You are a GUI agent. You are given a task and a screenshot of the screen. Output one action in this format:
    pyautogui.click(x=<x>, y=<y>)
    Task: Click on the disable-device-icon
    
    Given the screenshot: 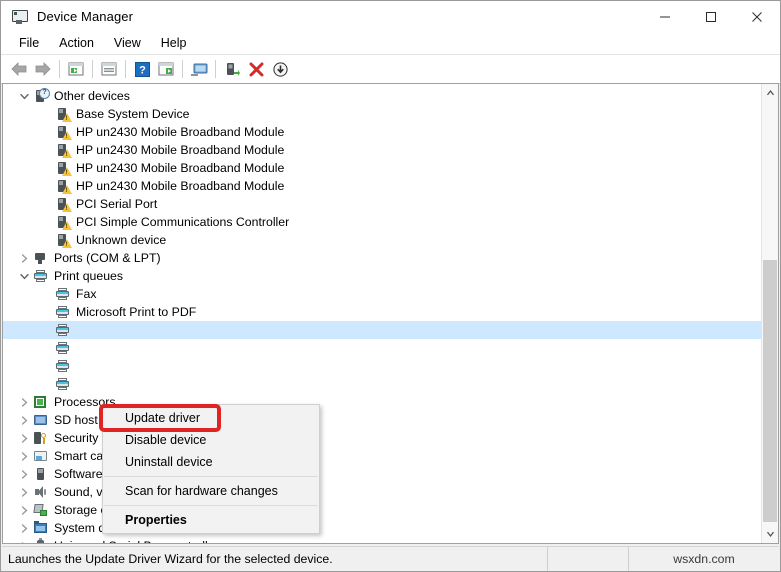 What is the action you would take?
    pyautogui.click(x=280, y=69)
    